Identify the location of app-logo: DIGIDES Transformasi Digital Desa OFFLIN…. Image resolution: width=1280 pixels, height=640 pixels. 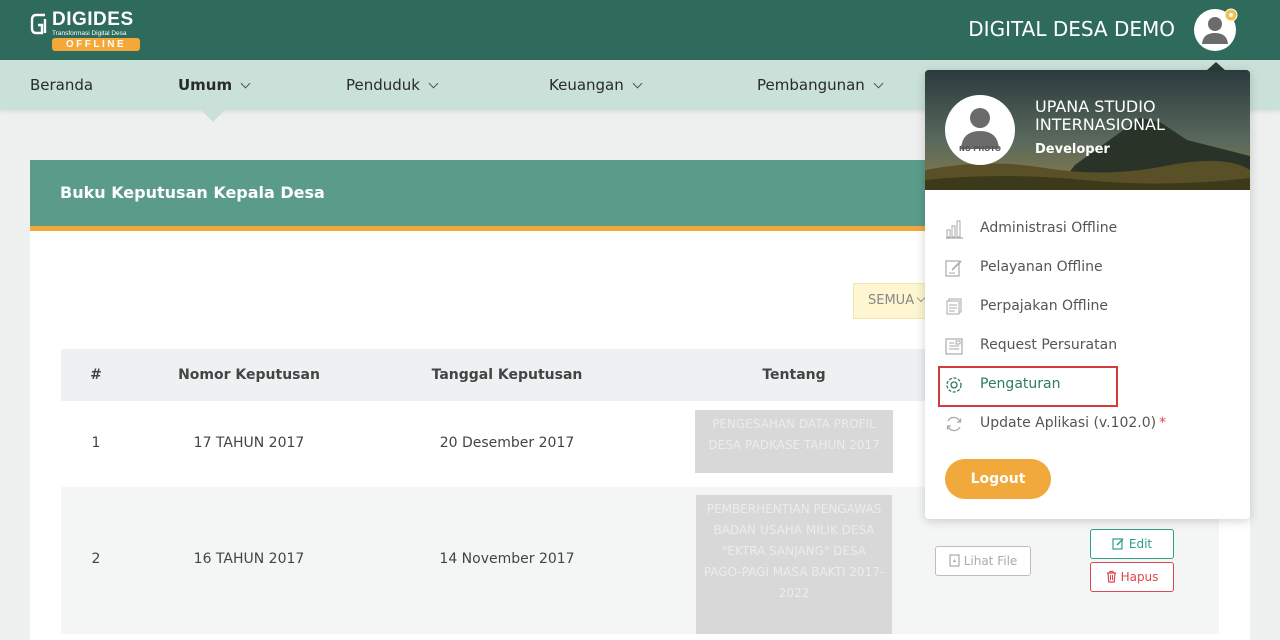
(86, 31).